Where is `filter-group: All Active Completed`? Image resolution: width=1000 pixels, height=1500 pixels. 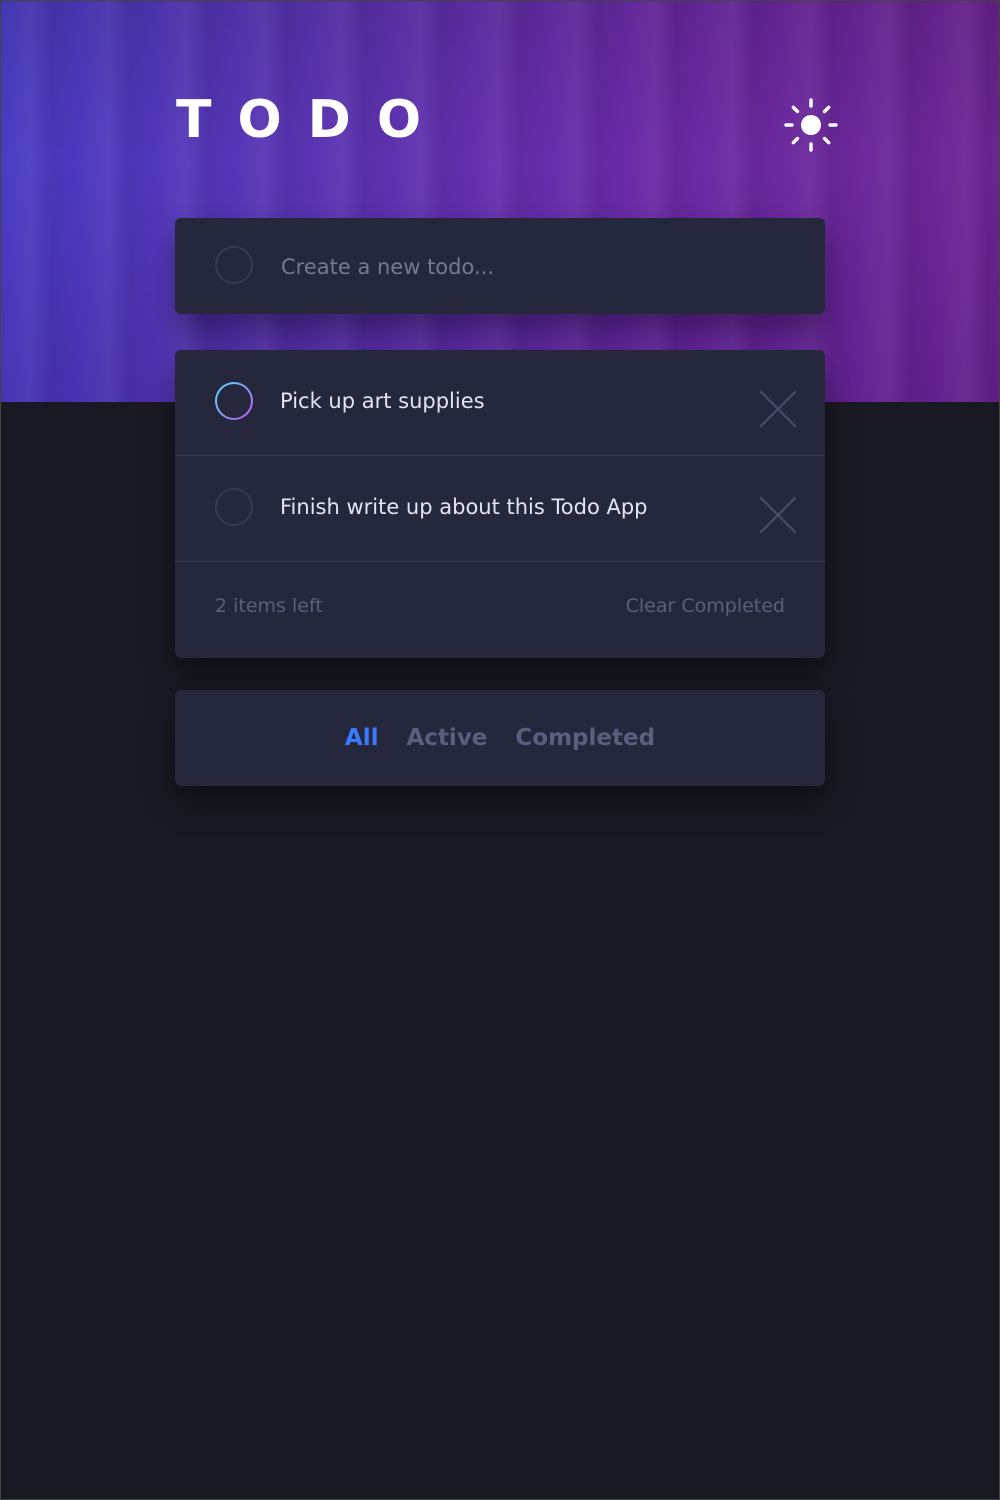
filter-group: All Active Completed is located at coordinates (500, 738).